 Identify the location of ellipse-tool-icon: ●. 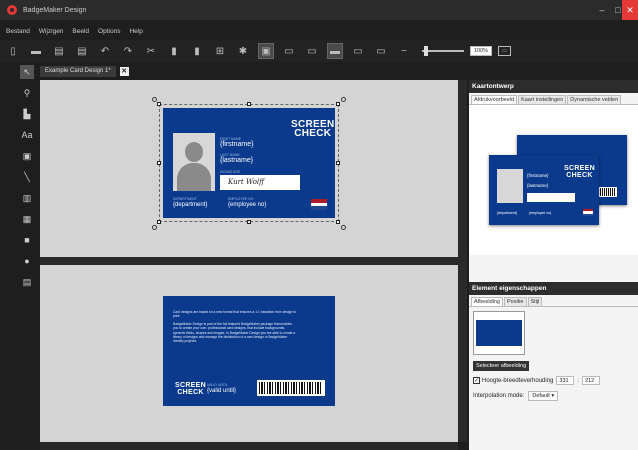
(27, 261).